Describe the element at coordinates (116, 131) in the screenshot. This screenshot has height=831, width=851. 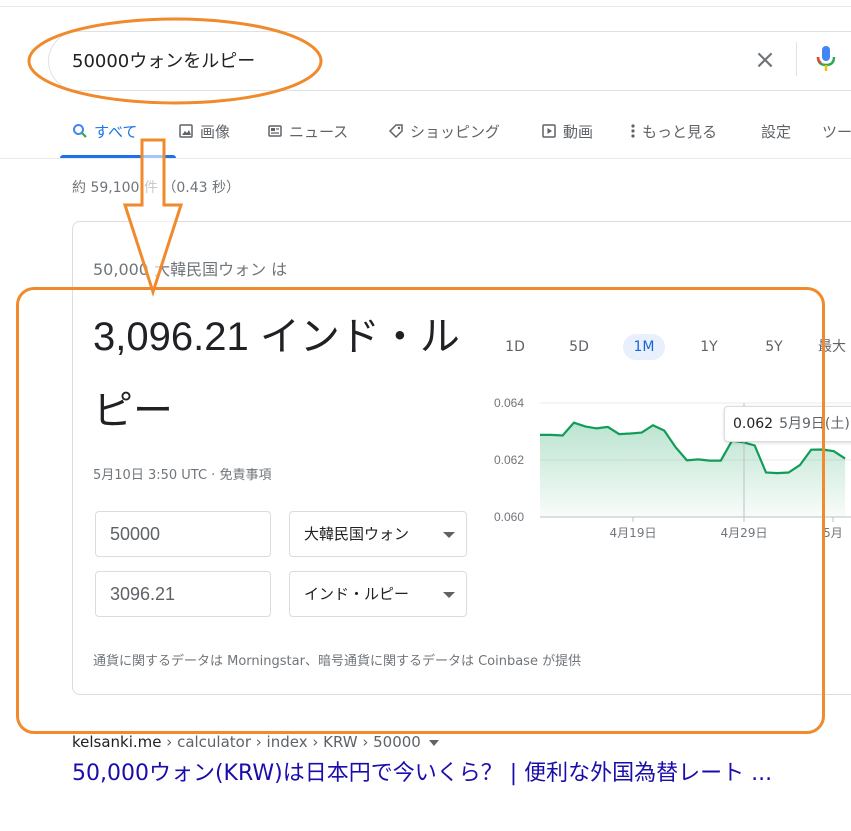
I see `tab-all-label: すべて` at that location.